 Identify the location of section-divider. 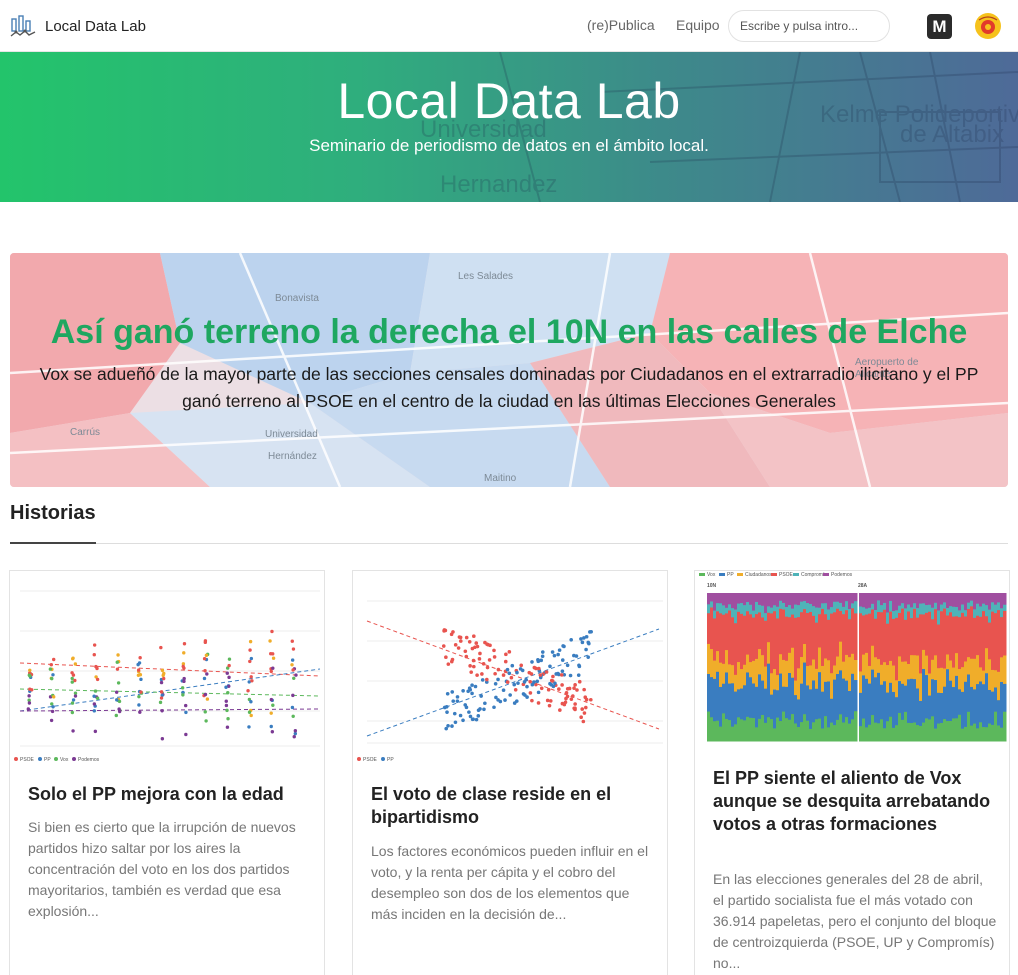
(509, 543).